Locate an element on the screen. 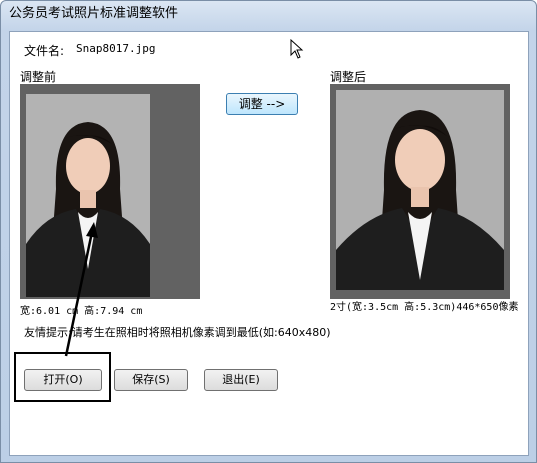 The height and width of the screenshot is (463, 537). mouse-pointer-icon is located at coordinates (297, 49).